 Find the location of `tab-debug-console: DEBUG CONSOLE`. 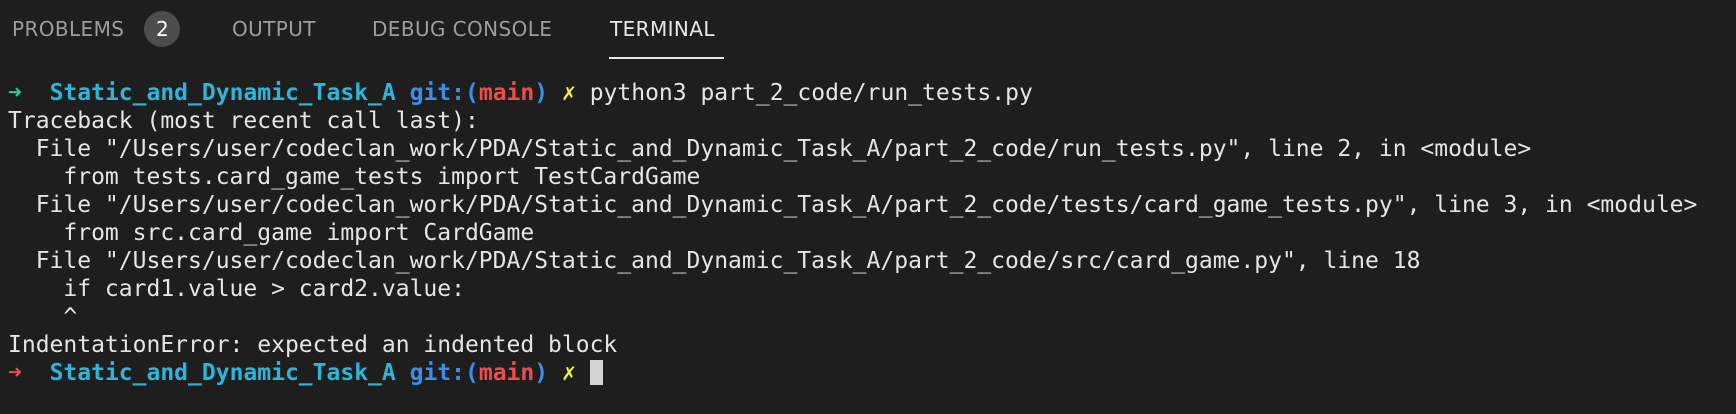

tab-debug-console: DEBUG CONSOLE is located at coordinates (462, 29).